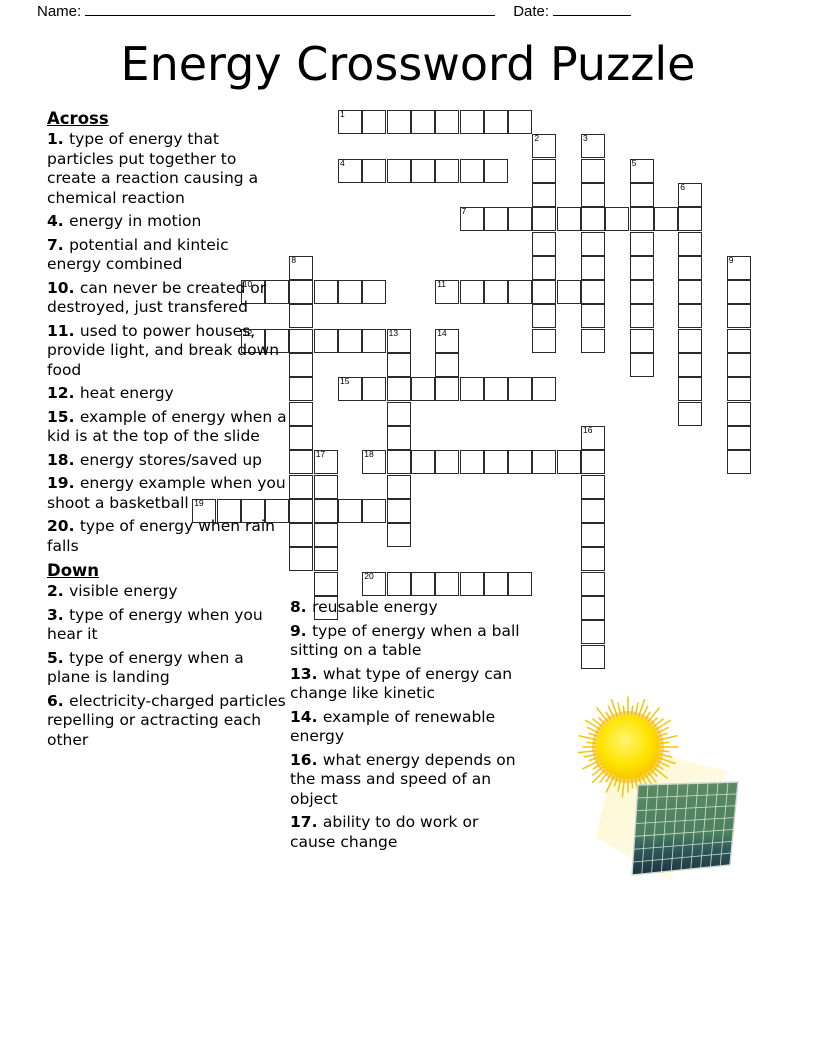 This screenshot has width=816, height=1056. Describe the element at coordinates (447, 340) in the screenshot. I see `grid-cell: 14` at that location.